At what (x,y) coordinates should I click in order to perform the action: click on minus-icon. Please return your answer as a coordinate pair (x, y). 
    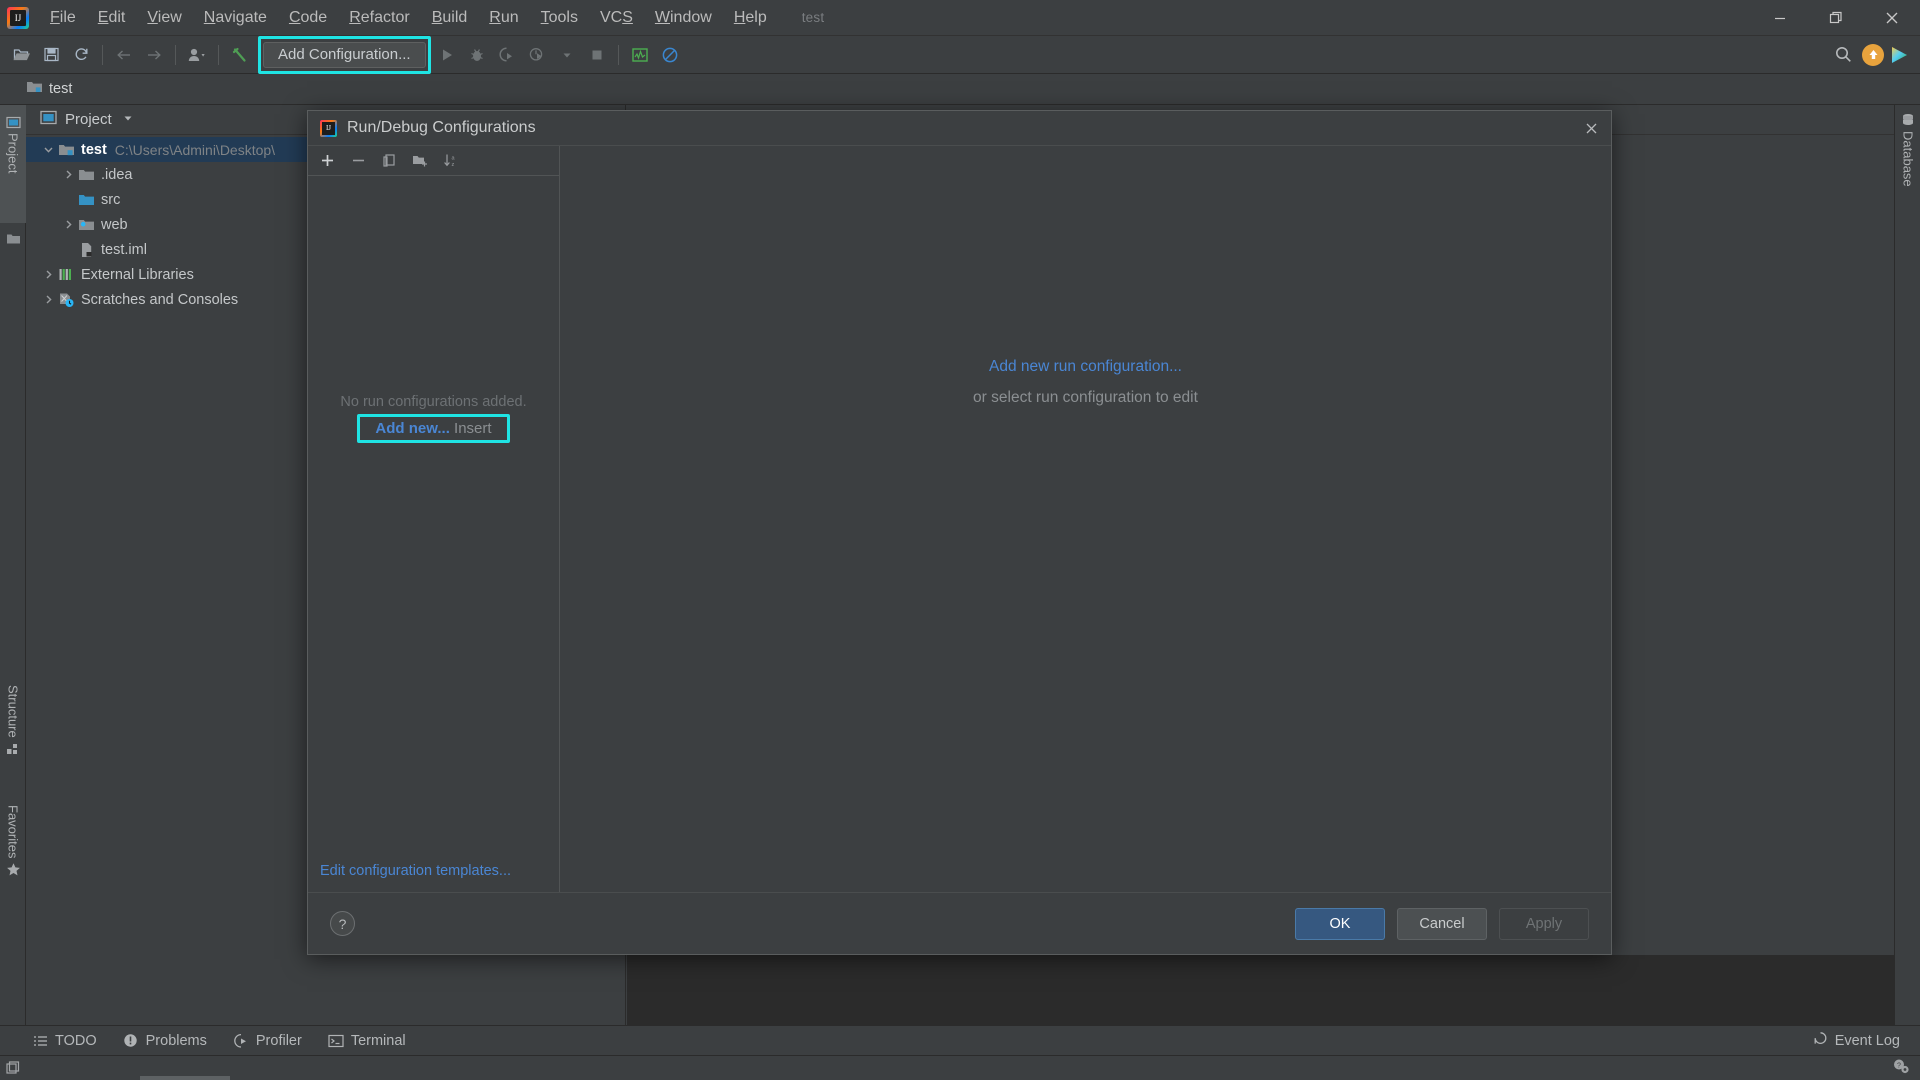
    Looking at the image, I should click on (358, 161).